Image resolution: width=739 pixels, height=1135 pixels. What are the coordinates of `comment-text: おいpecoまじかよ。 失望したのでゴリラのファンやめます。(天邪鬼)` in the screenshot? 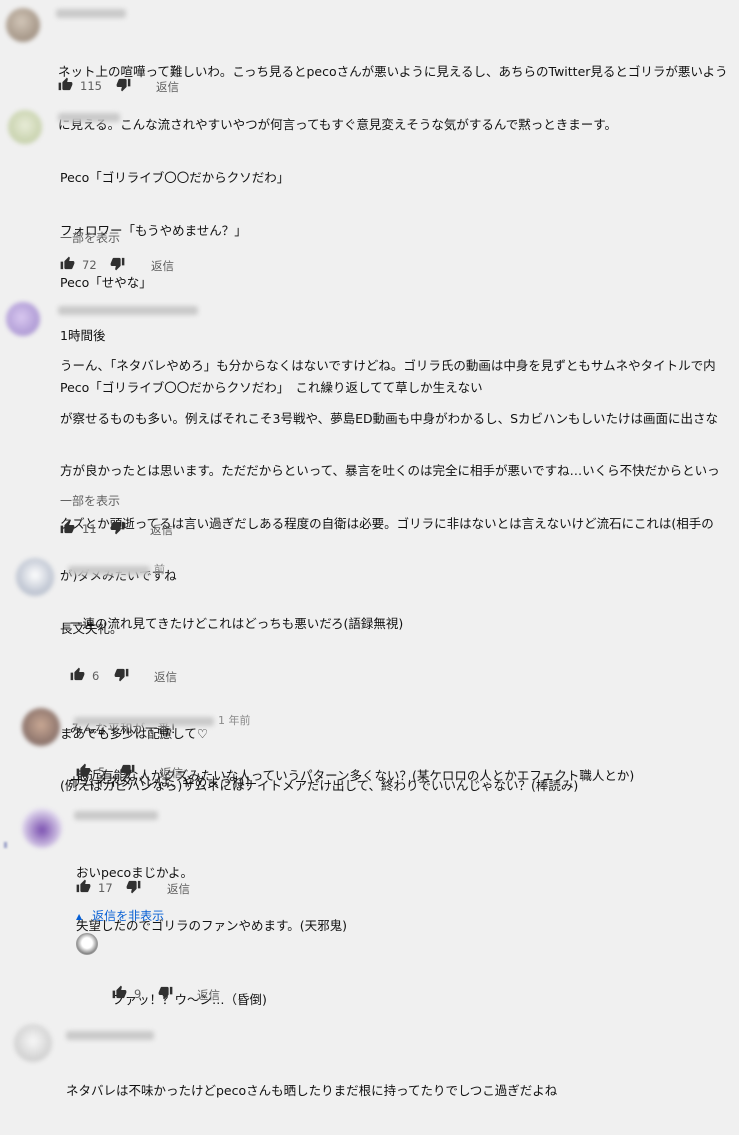 It's located at (211, 899).